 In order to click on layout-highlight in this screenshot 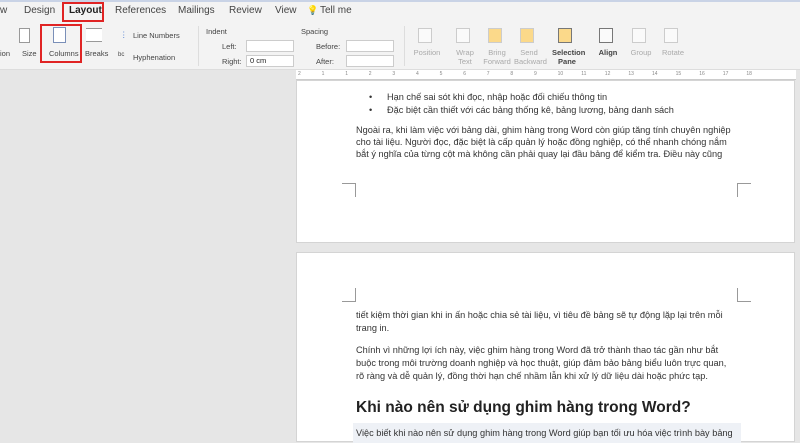, I will do `click(83, 12)`.